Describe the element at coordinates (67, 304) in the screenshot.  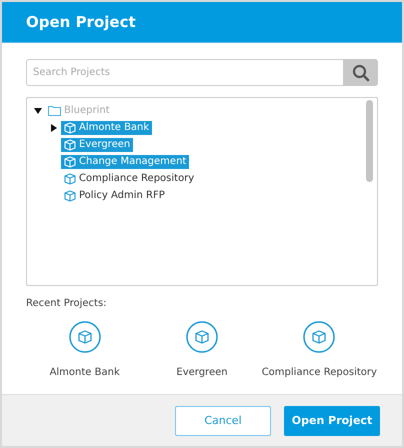
I see `recent-projects-label: Recent Projects:` at that location.